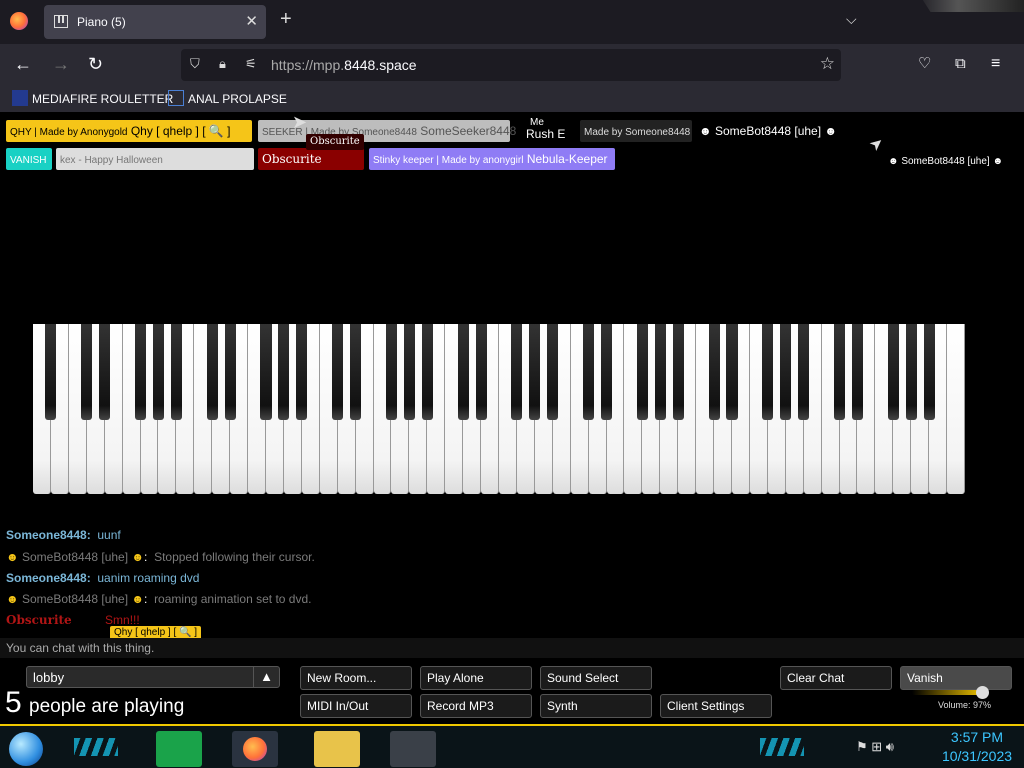 The width and height of the screenshot is (1024, 768). Describe the element at coordinates (344, 65) in the screenshot. I see `url-text: https://mpp.8448.space` at that location.